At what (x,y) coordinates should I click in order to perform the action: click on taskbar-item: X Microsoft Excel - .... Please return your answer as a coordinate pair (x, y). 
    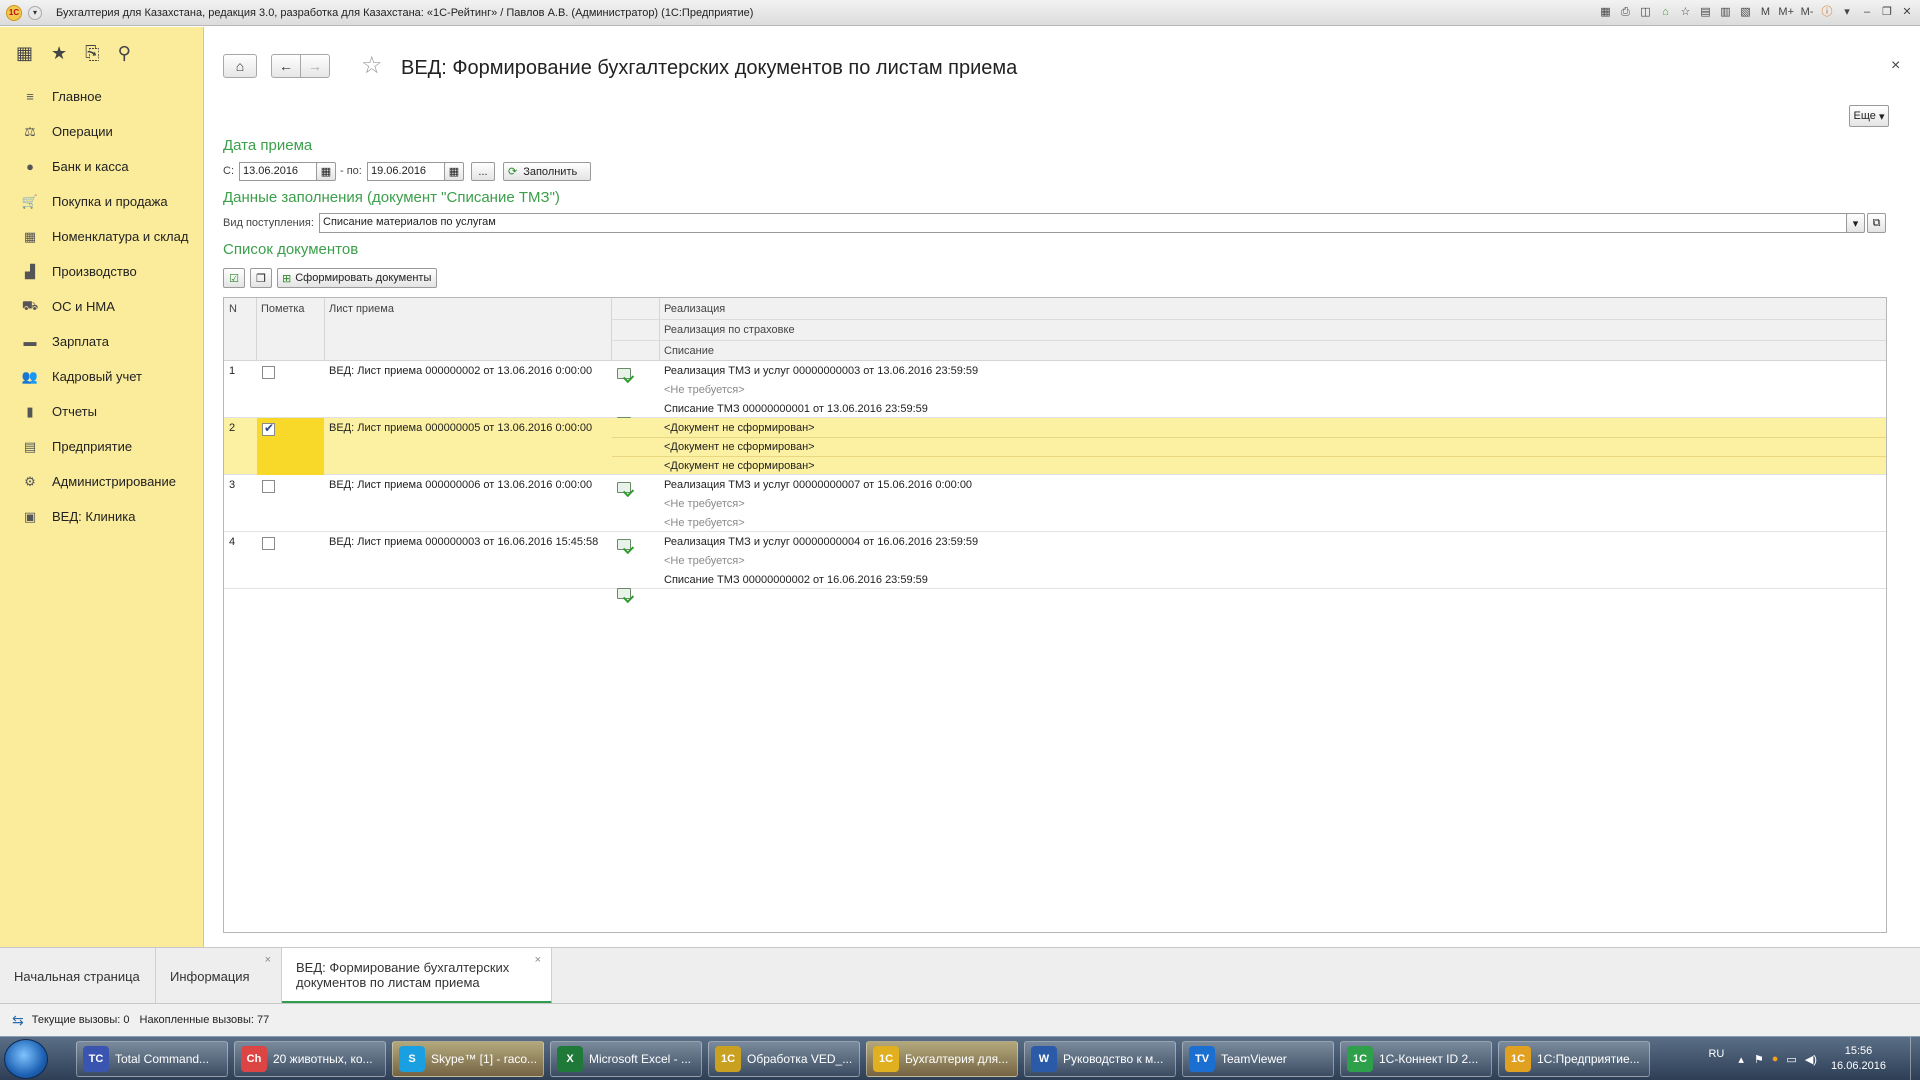
    Looking at the image, I should click on (626, 1059).